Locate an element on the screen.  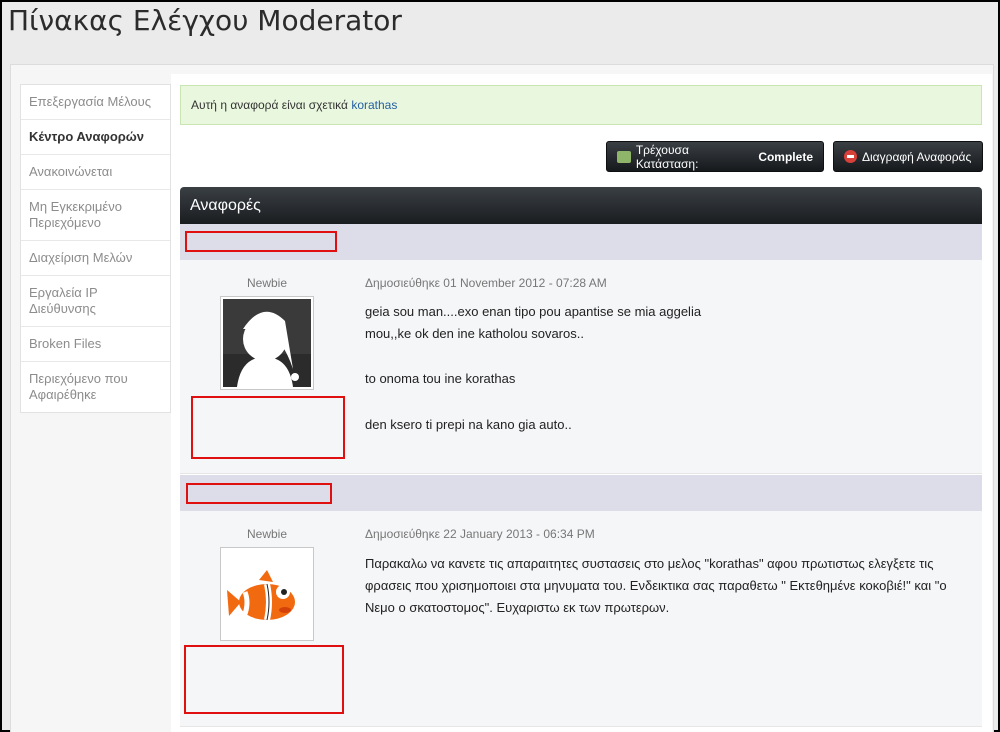
post-line: den ksero ti prepi na kano gia auto.. is located at coordinates (468, 424).